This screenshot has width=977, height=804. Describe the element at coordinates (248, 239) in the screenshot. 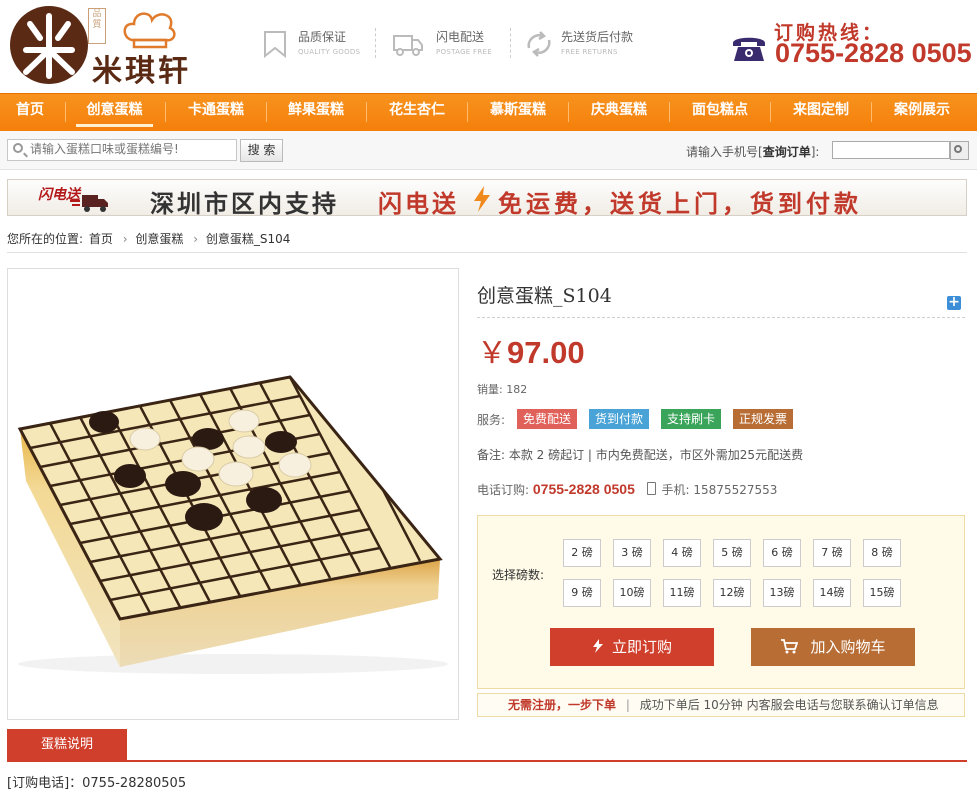

I see `breadcrumb-current: 创意蛋糕_S104` at that location.